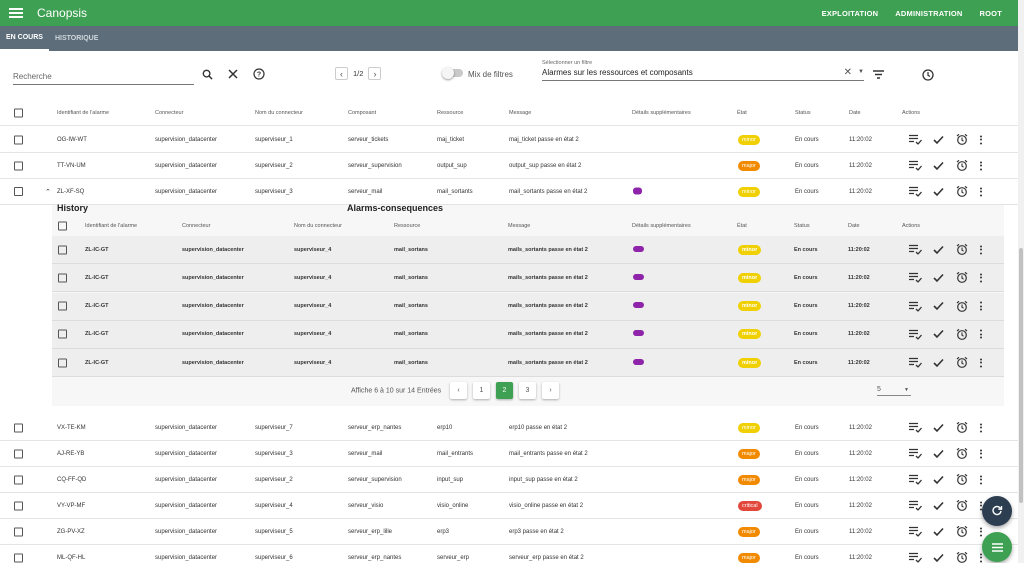 The image size is (1024, 563). I want to click on sub-prev-page-button: ‹, so click(458, 390).